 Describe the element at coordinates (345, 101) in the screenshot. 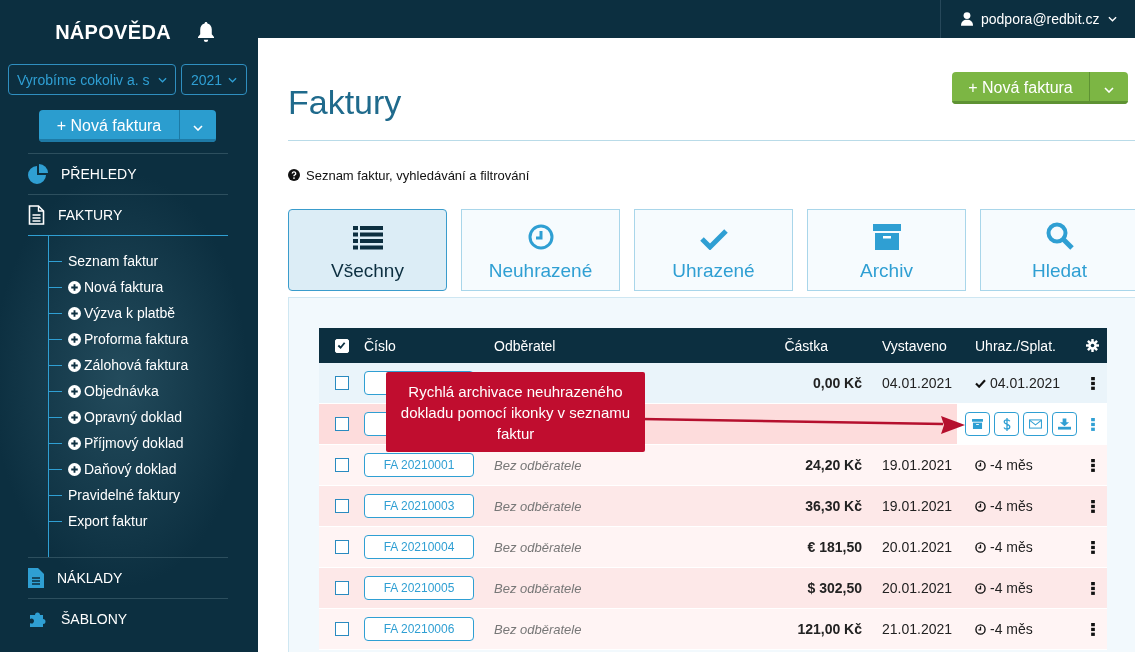

I see `page-title: Faktury` at that location.